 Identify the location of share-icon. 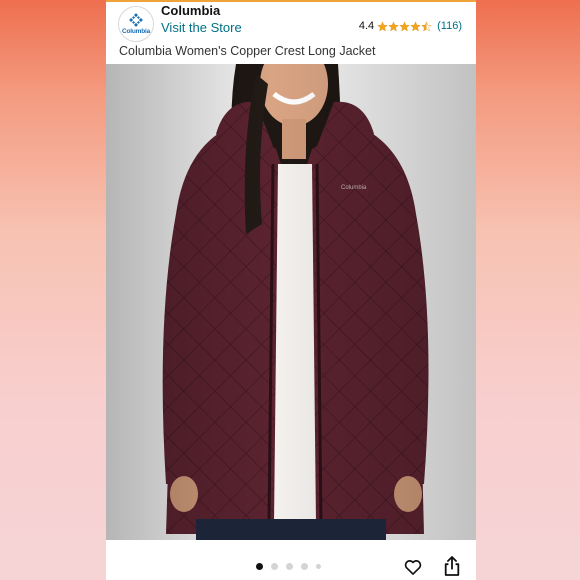
(452, 566).